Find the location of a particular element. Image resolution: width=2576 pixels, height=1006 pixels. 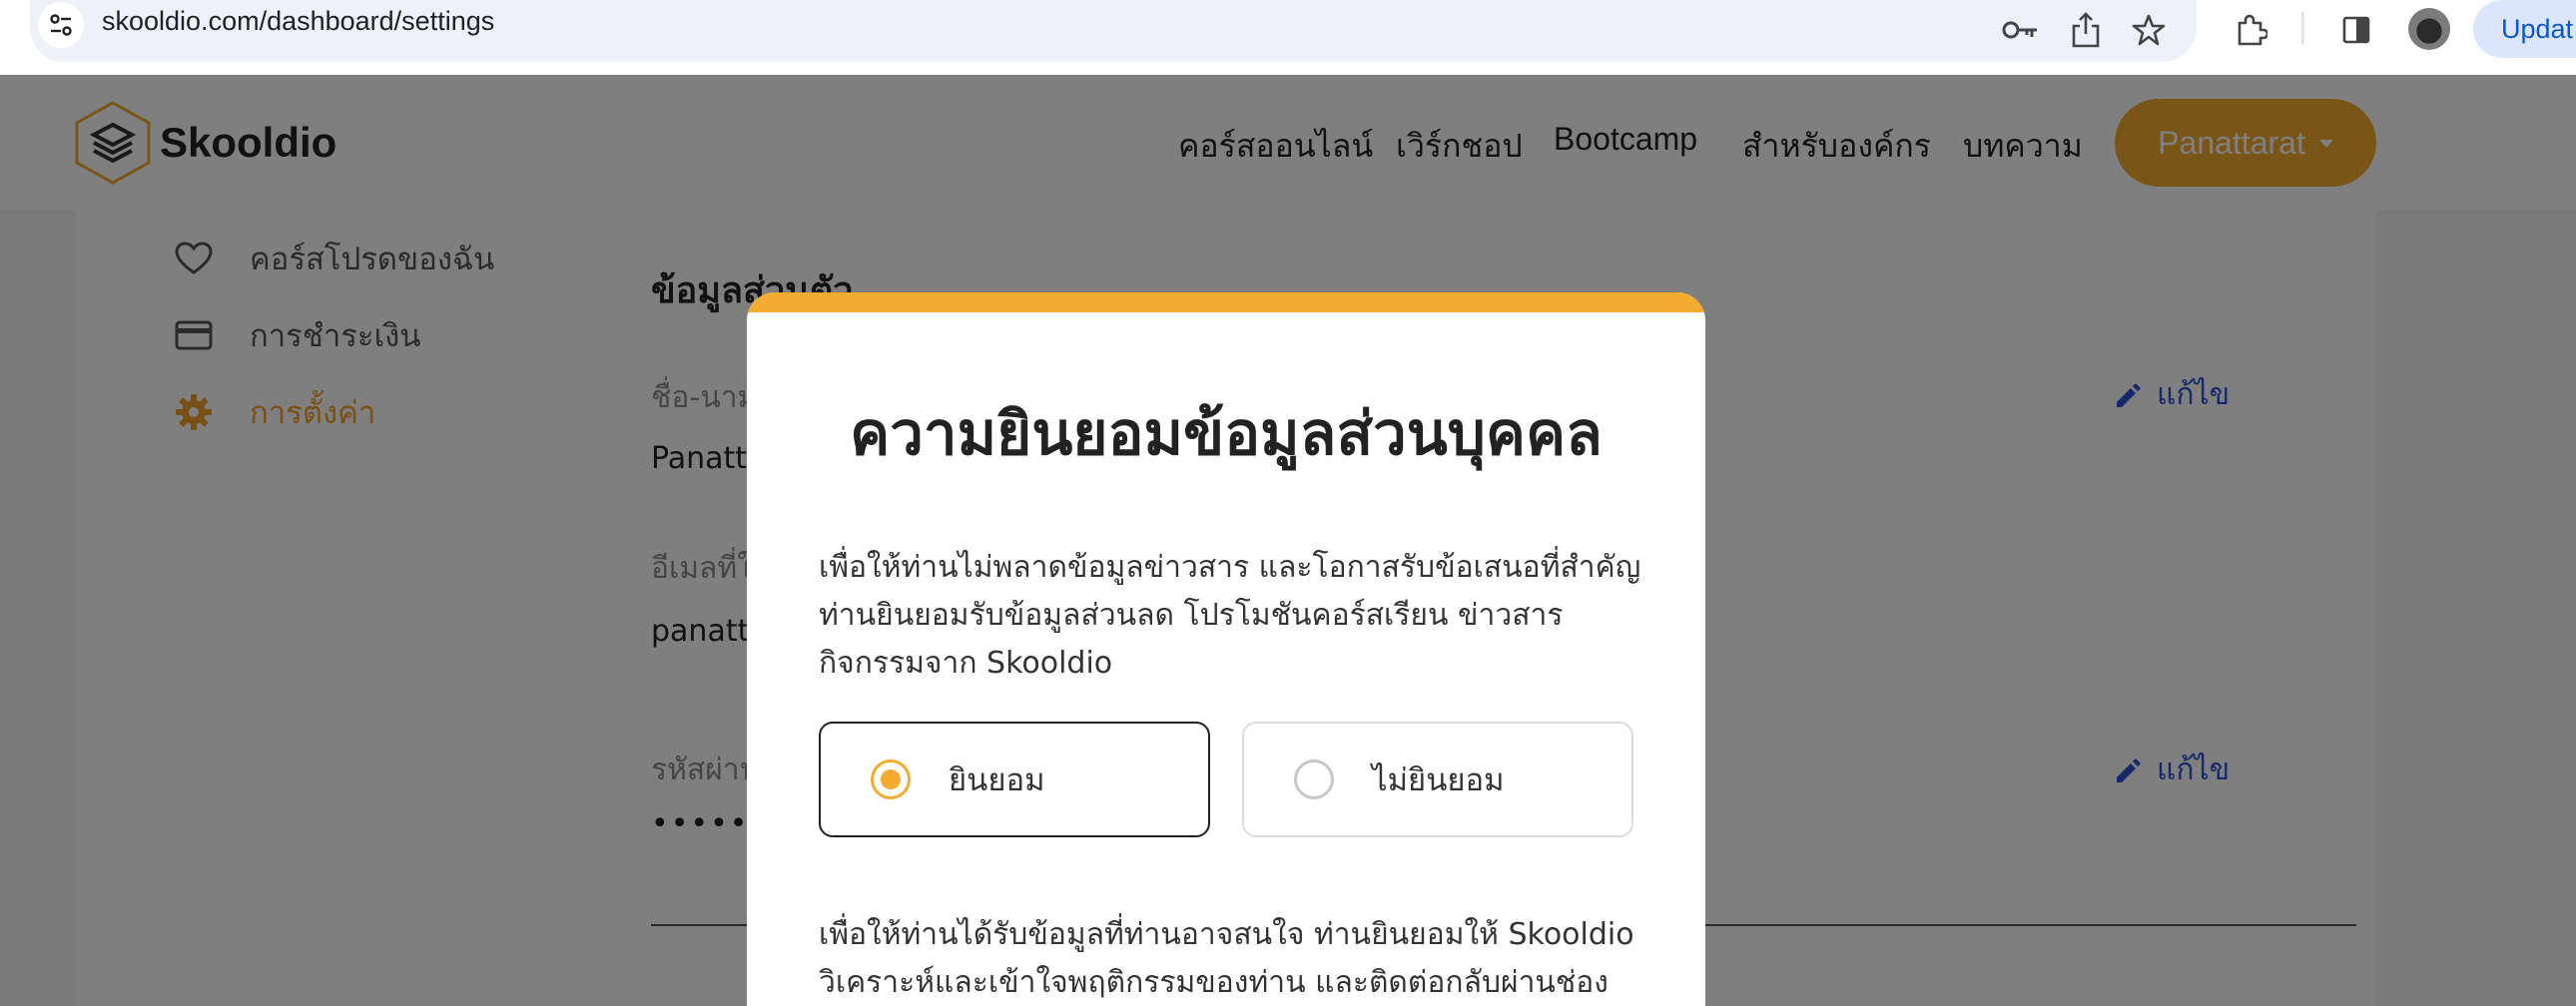

toolbar-separator is located at coordinates (2302, 28).